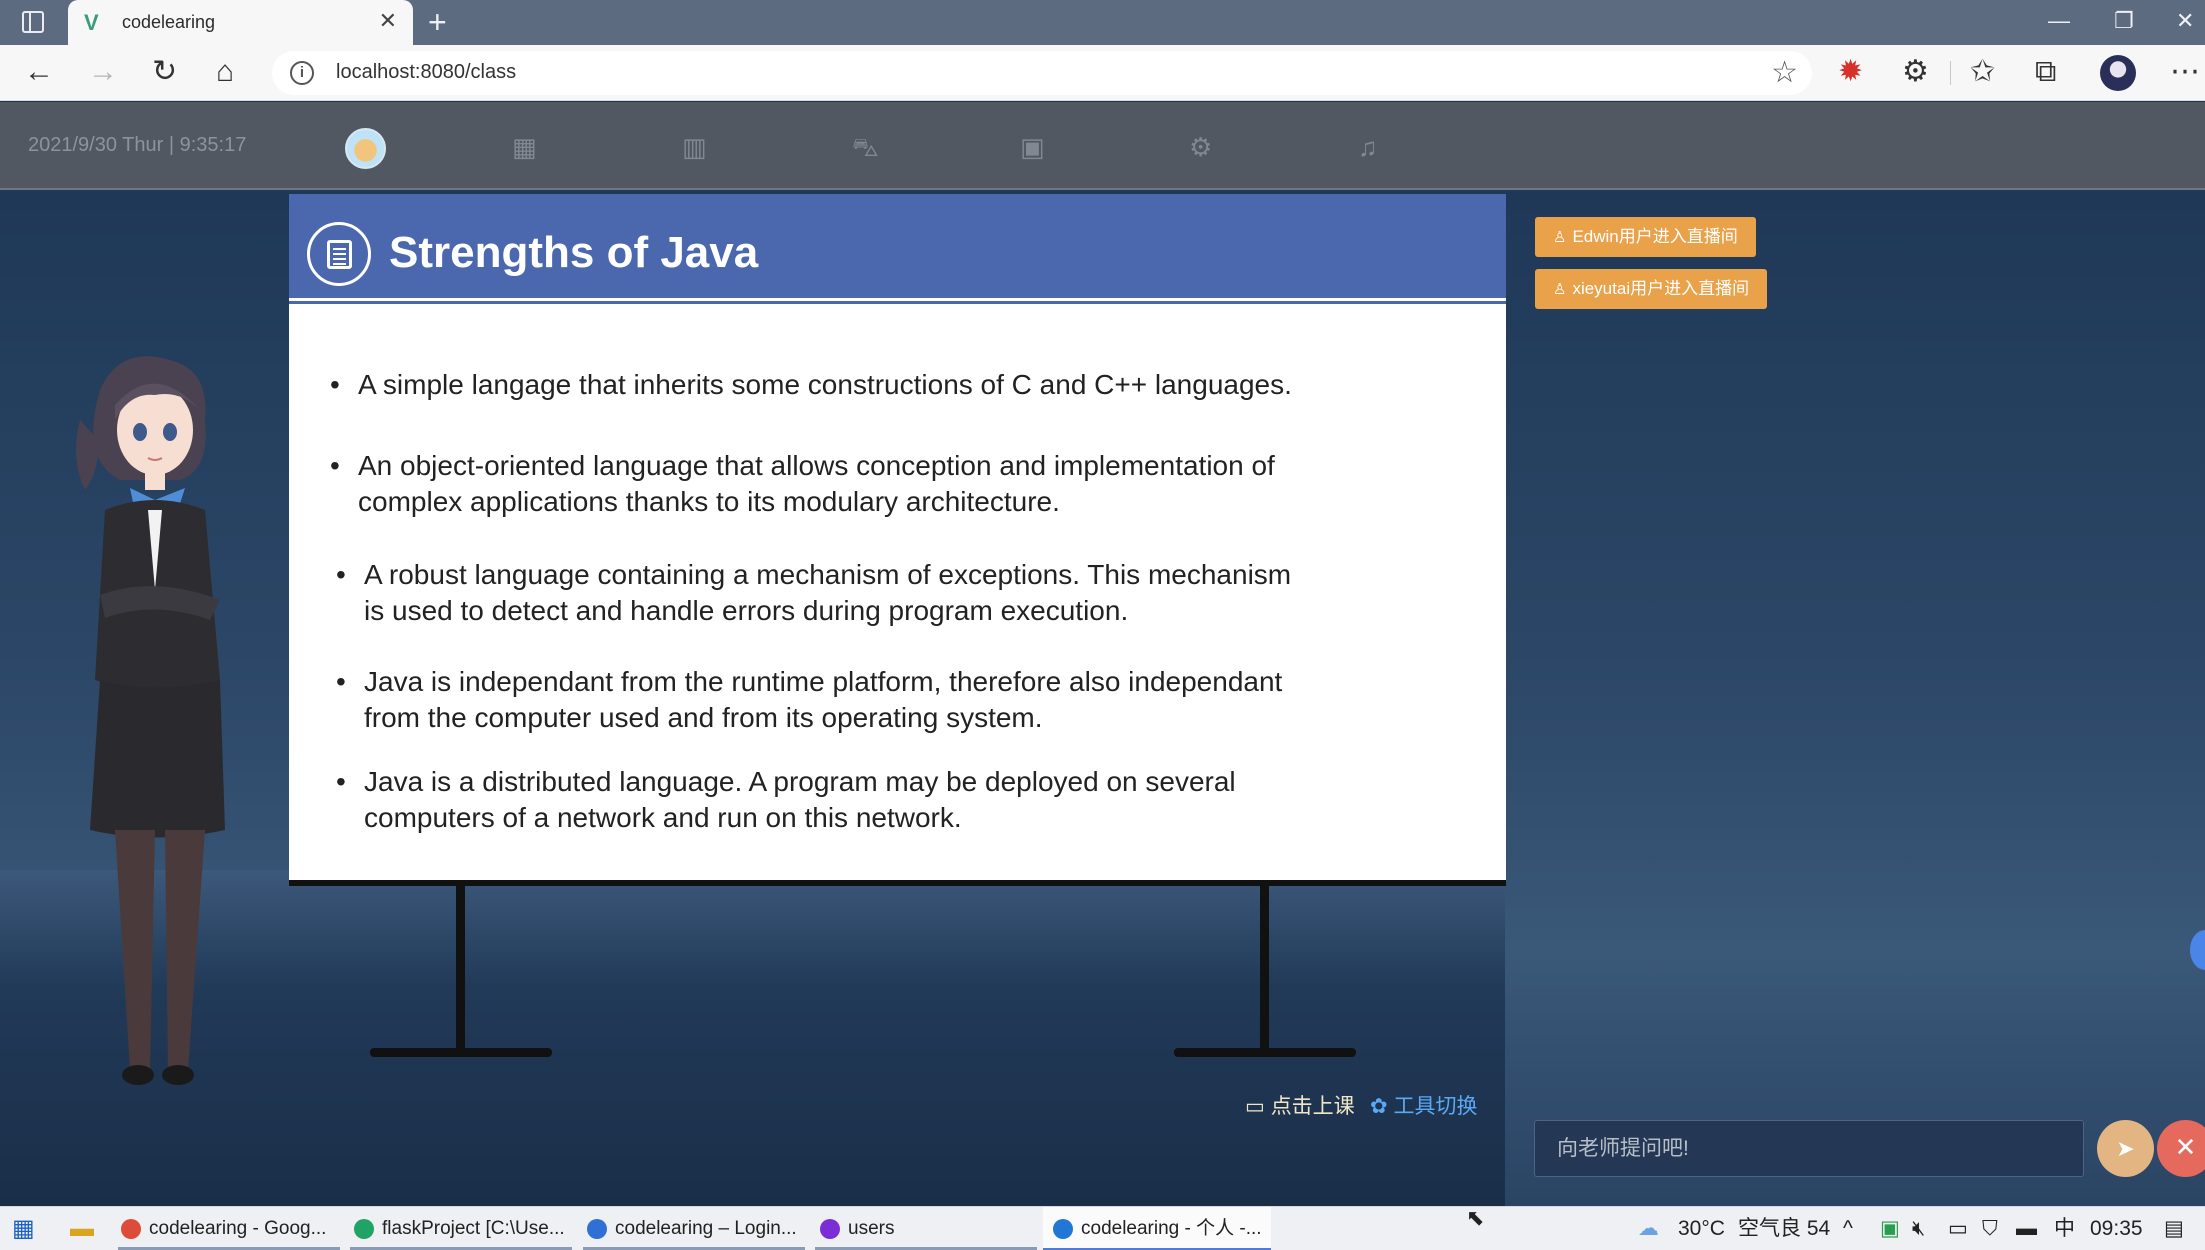 The width and height of the screenshot is (2205, 1250). Describe the element at coordinates (1435, 1106) in the screenshot. I see `switch-tool-label: 工具切换` at that location.